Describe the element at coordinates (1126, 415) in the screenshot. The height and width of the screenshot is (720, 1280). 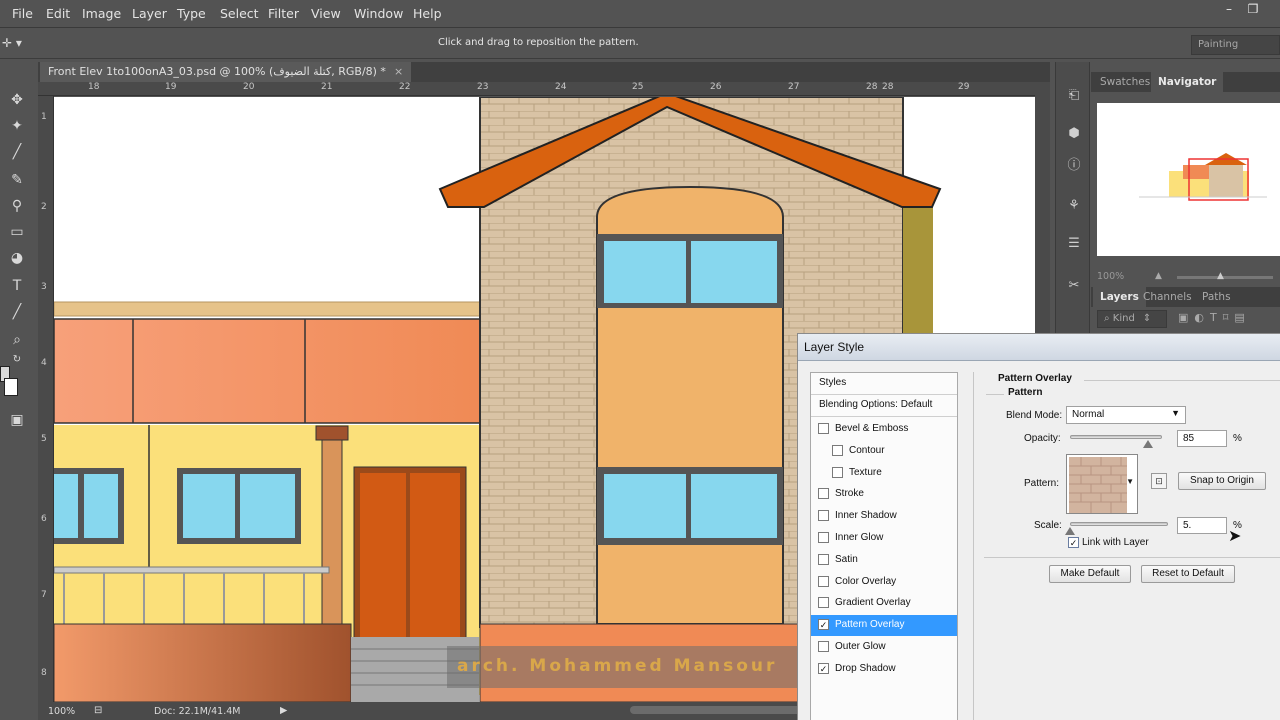
I see `blend-mode-select: Normal ▼` at that location.